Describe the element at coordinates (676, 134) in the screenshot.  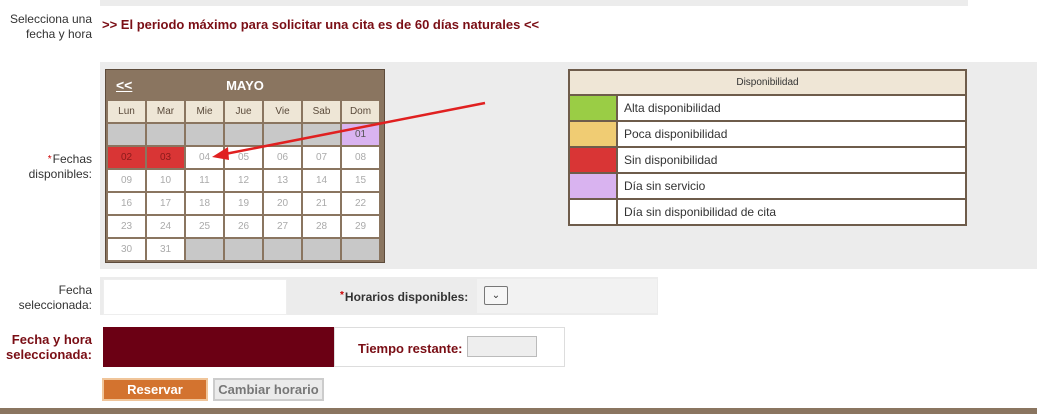
I see `legend-label: Poca disponibilidad` at that location.